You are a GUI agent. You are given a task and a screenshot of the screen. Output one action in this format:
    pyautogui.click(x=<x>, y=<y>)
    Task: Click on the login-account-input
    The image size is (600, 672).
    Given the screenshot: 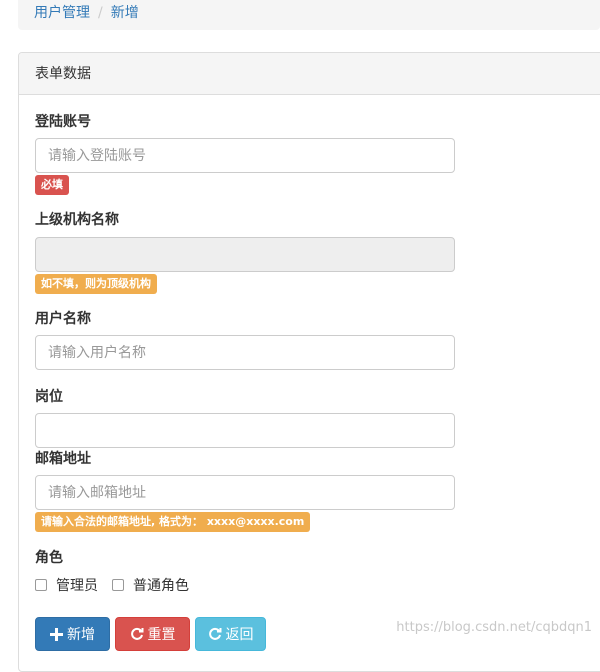 What is the action you would take?
    pyautogui.click(x=245, y=155)
    